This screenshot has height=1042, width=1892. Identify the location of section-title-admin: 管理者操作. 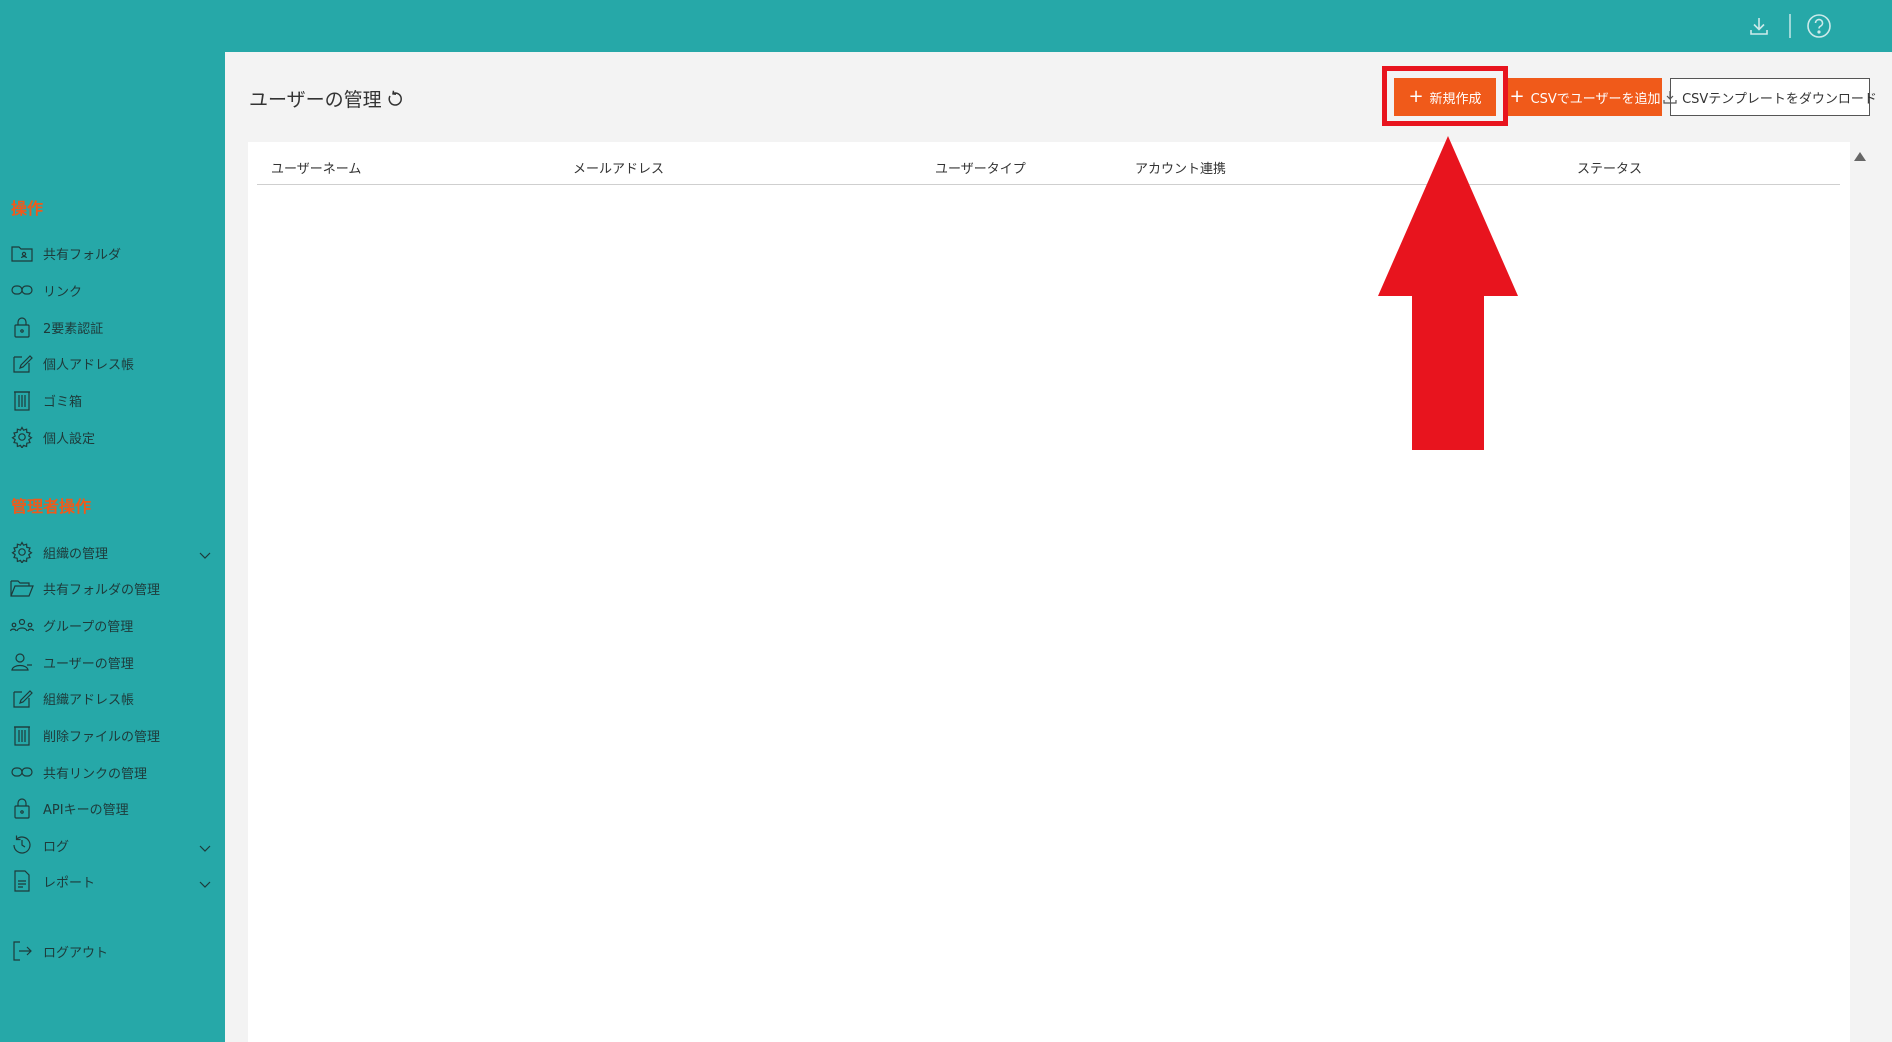
(51, 506).